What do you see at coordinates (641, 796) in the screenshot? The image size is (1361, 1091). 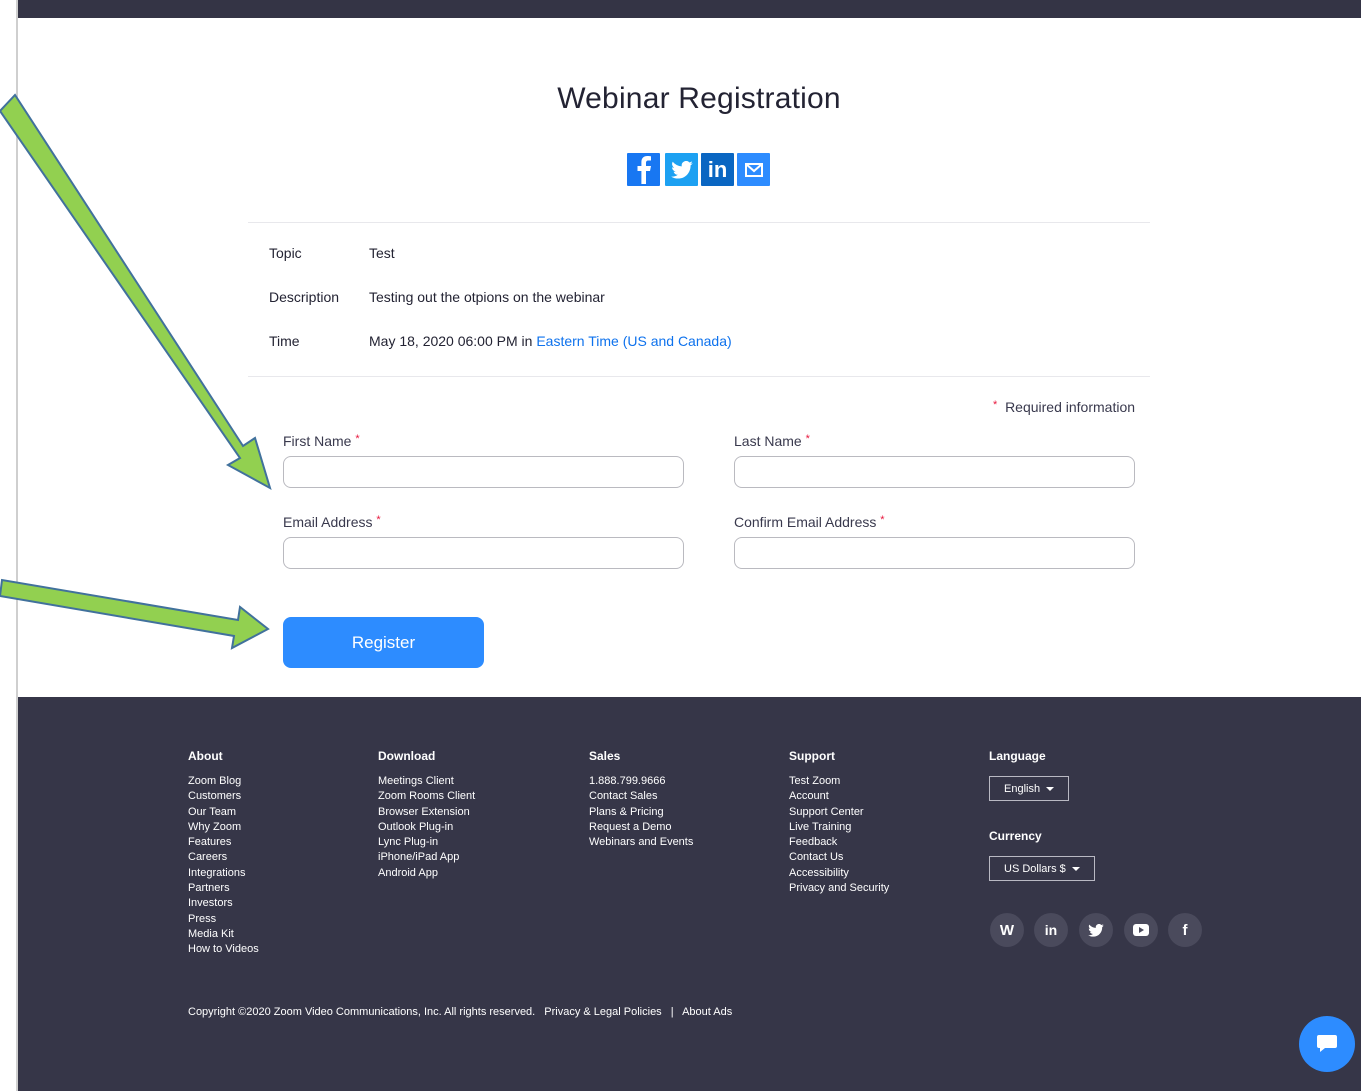 I see `footer-link: Contact Sales` at bounding box center [641, 796].